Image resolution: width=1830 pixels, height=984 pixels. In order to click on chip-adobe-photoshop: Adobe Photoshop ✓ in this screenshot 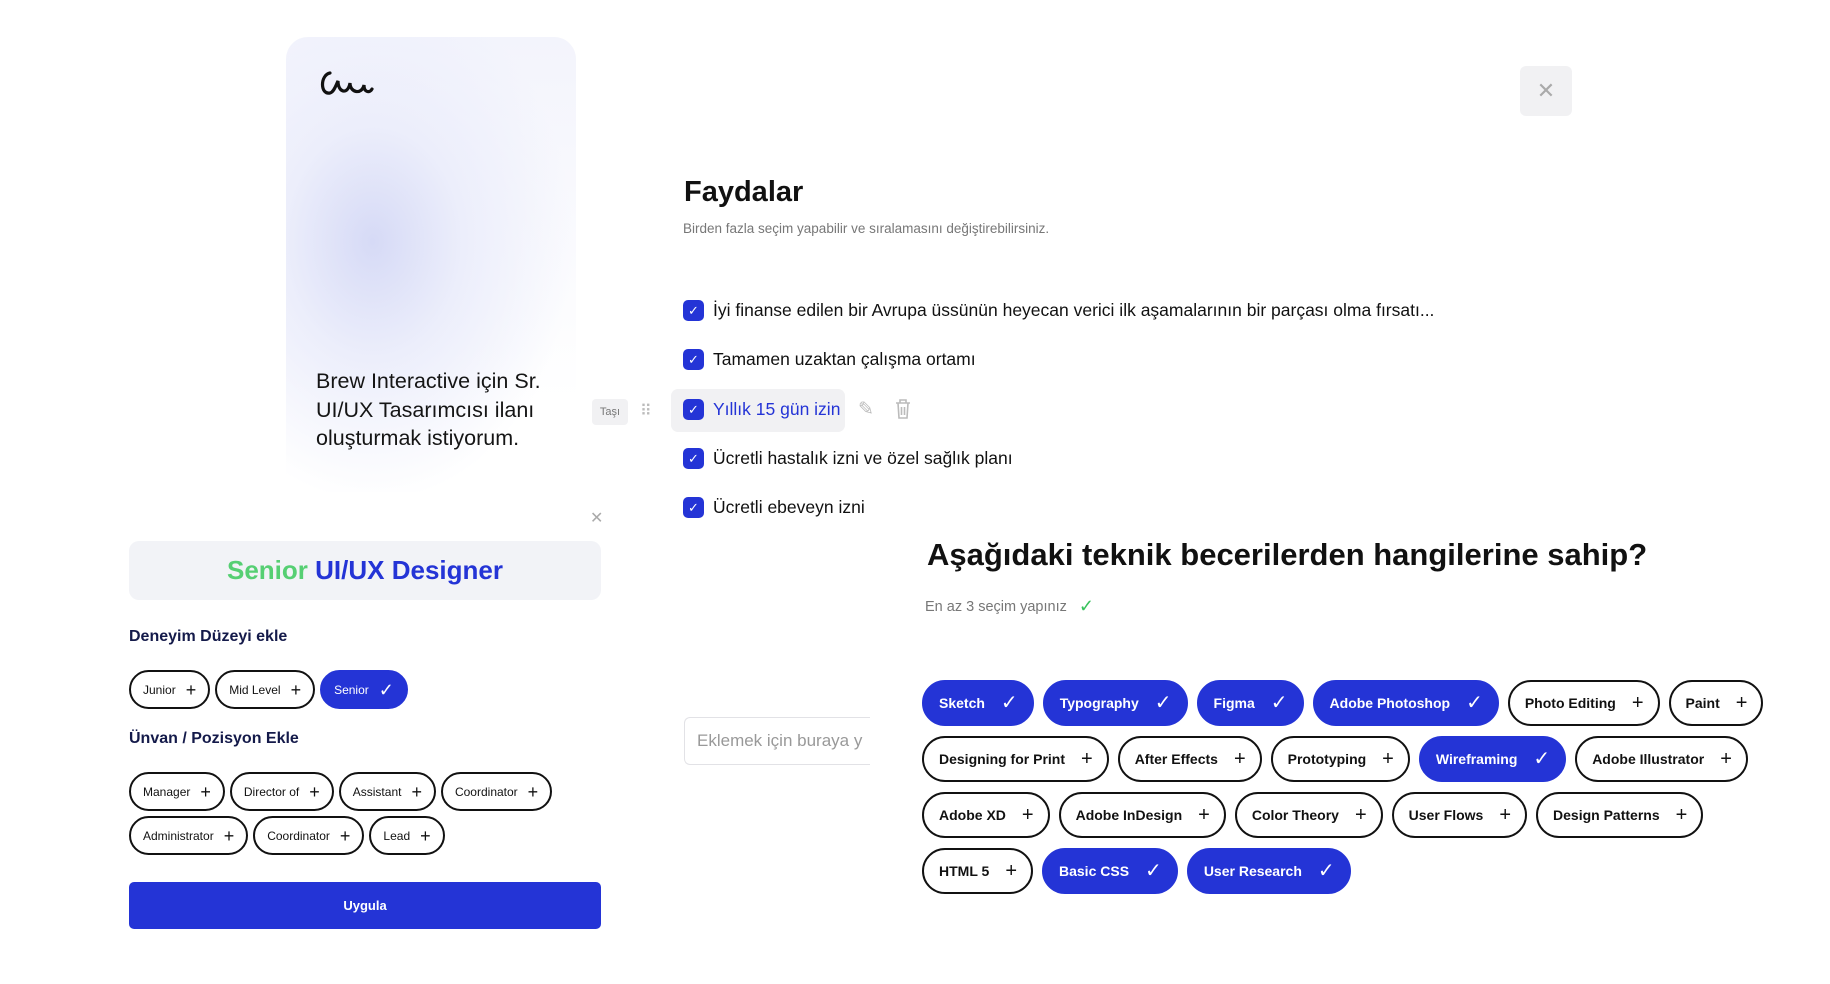, I will do `click(1405, 703)`.